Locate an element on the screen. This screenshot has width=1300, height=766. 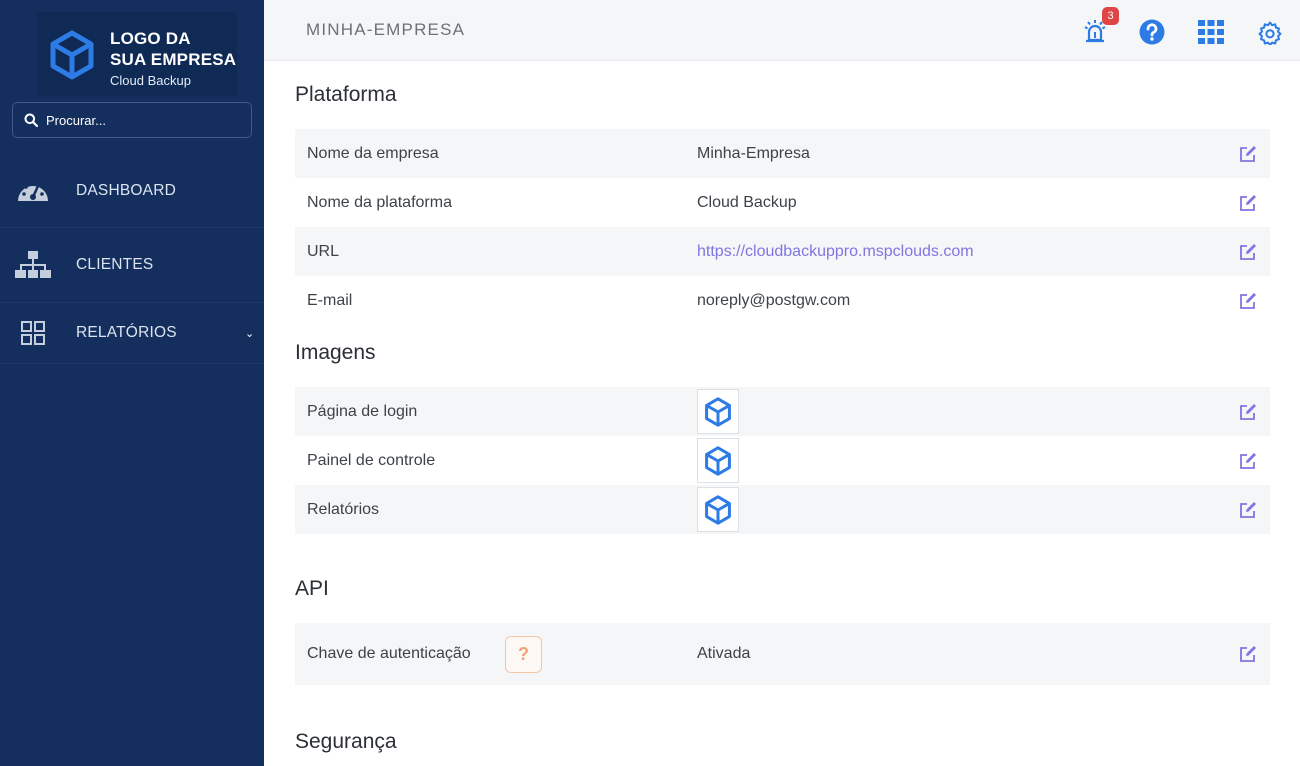
table-row: URL https://cloudbackuppro.mspclouds.com is located at coordinates (782, 251).